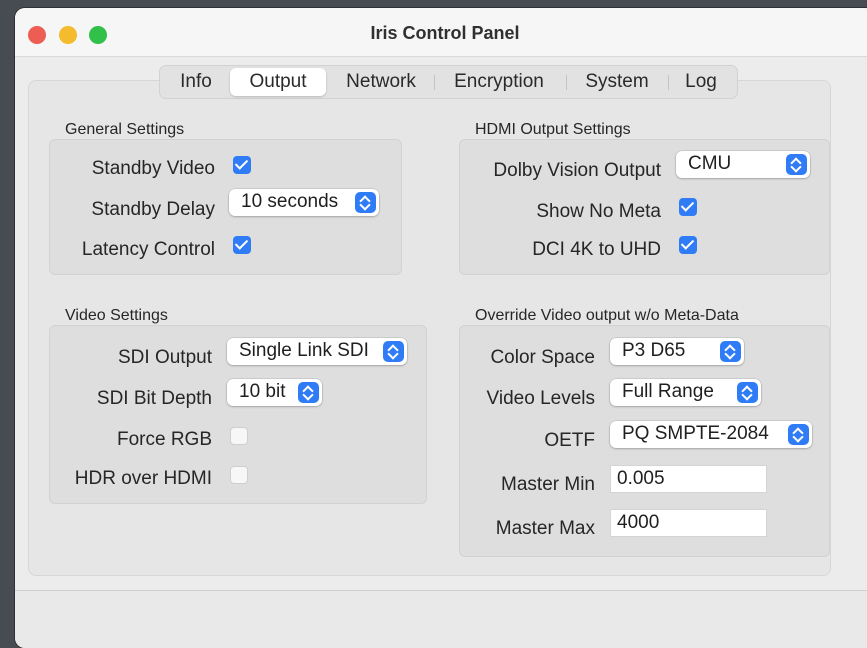  I want to click on sdi-output-select: Single Link SDI, so click(317, 351).